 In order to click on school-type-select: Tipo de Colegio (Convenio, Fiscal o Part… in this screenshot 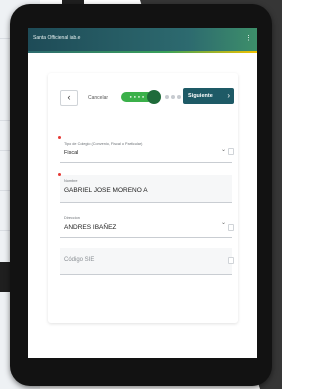, I will do `click(145, 149)`.